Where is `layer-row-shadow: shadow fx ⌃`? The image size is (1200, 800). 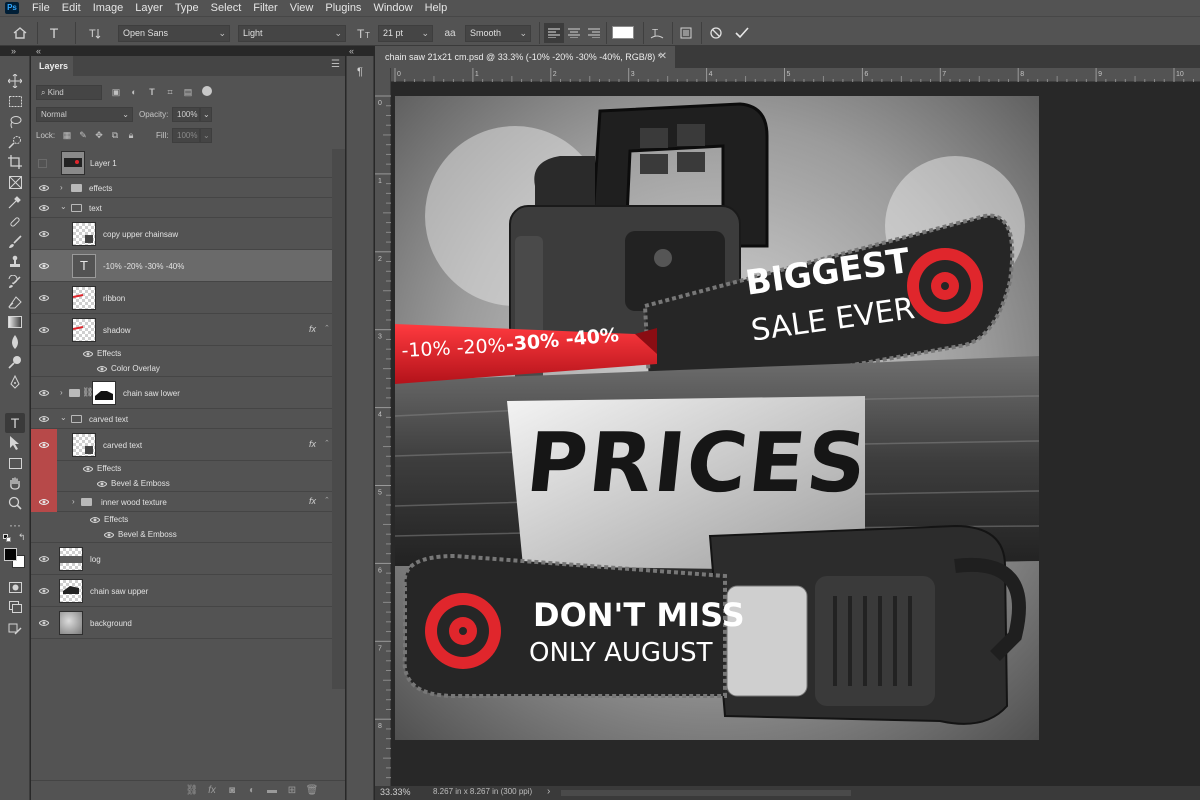 layer-row-shadow: shadow fx ⌃ is located at coordinates (181, 330).